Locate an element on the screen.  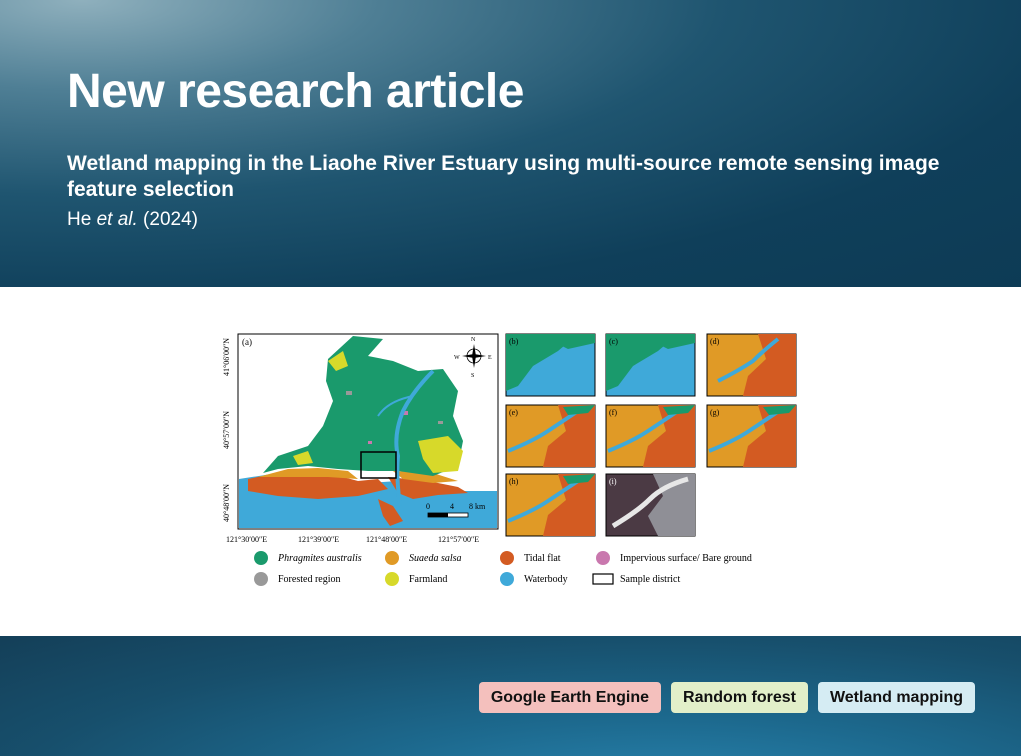
panel-label-e: (e) is located at coordinates (513, 412).